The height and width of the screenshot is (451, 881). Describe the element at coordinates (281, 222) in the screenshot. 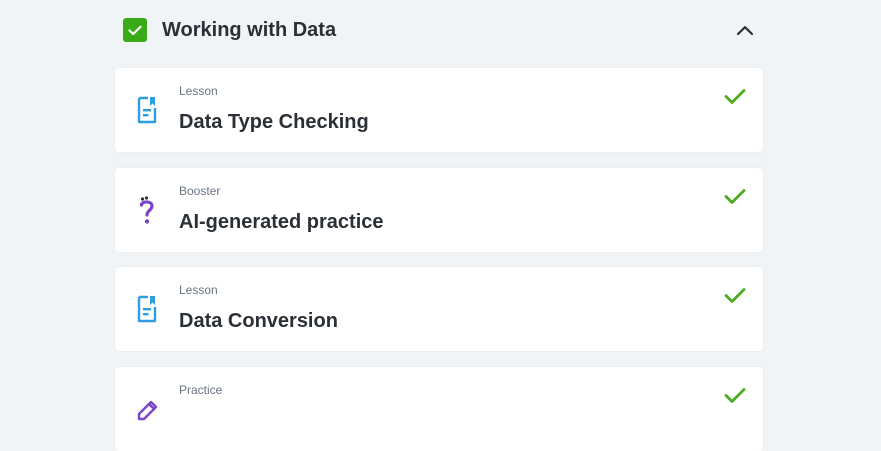

I see `item-title: AI-generated practice` at that location.